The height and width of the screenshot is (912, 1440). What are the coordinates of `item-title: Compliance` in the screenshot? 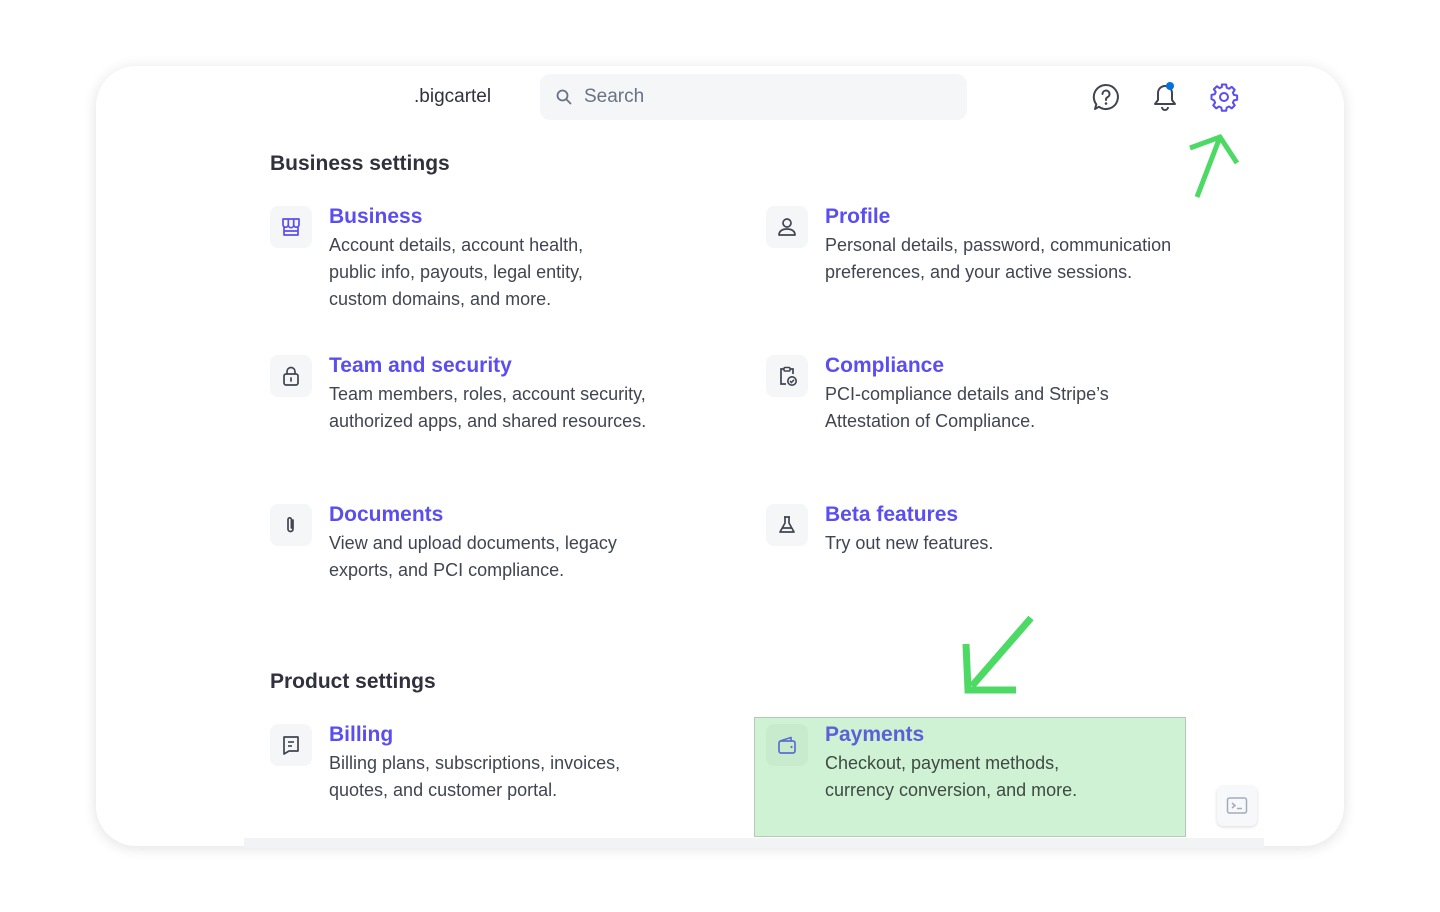 It's located at (980, 366).